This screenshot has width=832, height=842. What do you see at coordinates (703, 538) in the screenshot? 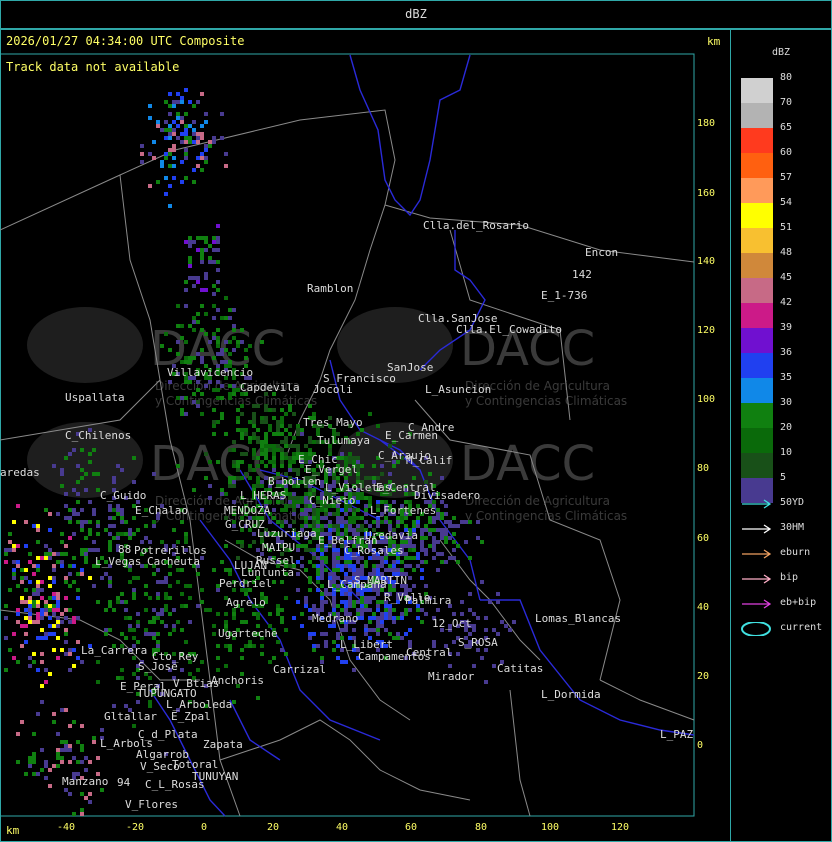
I see `y-tick-label: 60` at bounding box center [703, 538].